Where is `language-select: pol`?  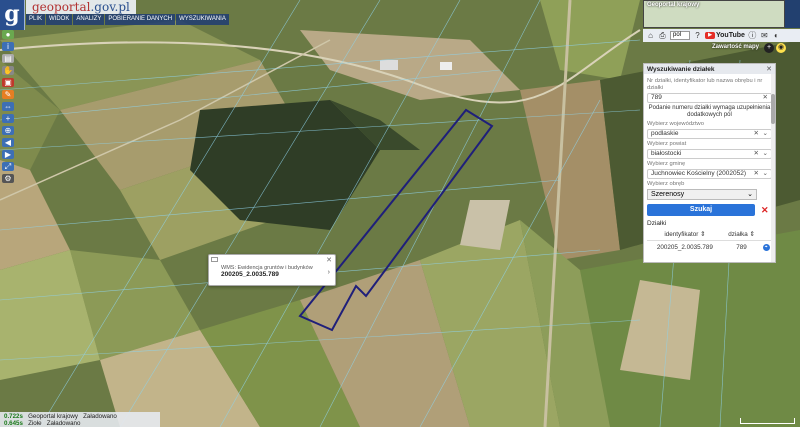 language-select: pol is located at coordinates (680, 35).